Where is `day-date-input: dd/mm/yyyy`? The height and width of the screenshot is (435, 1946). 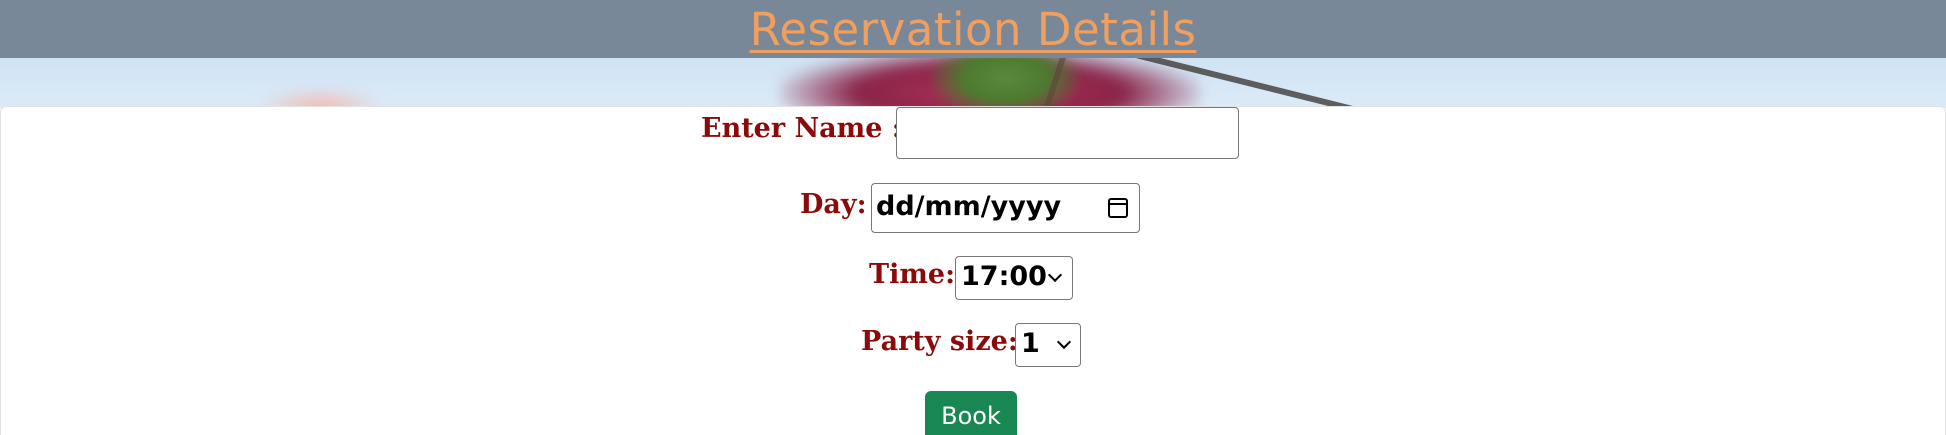 day-date-input: dd/mm/yyyy is located at coordinates (1005, 208).